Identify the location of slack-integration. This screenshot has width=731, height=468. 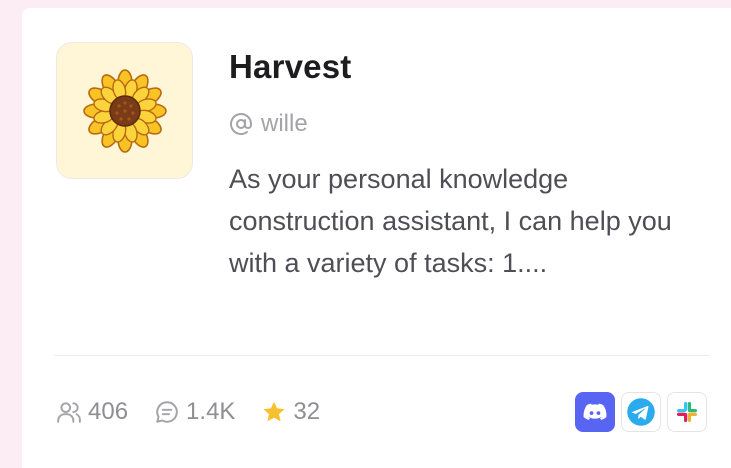
(687, 412).